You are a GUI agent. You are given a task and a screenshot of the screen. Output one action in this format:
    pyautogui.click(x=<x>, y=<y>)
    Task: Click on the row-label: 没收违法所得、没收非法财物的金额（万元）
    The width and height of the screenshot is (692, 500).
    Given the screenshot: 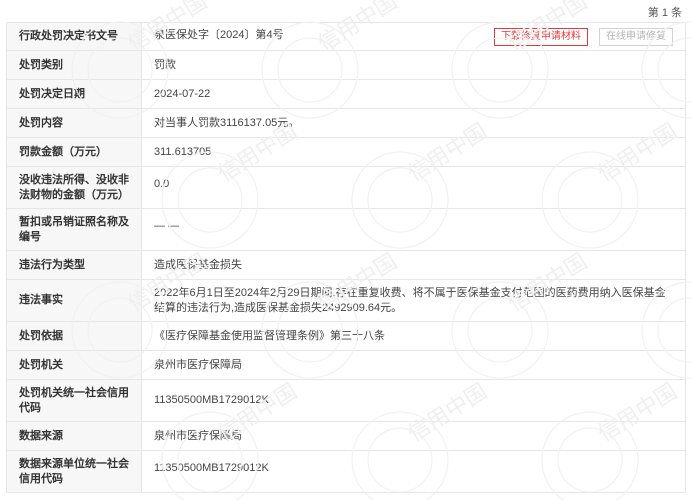 What is the action you would take?
    pyautogui.click(x=74, y=187)
    